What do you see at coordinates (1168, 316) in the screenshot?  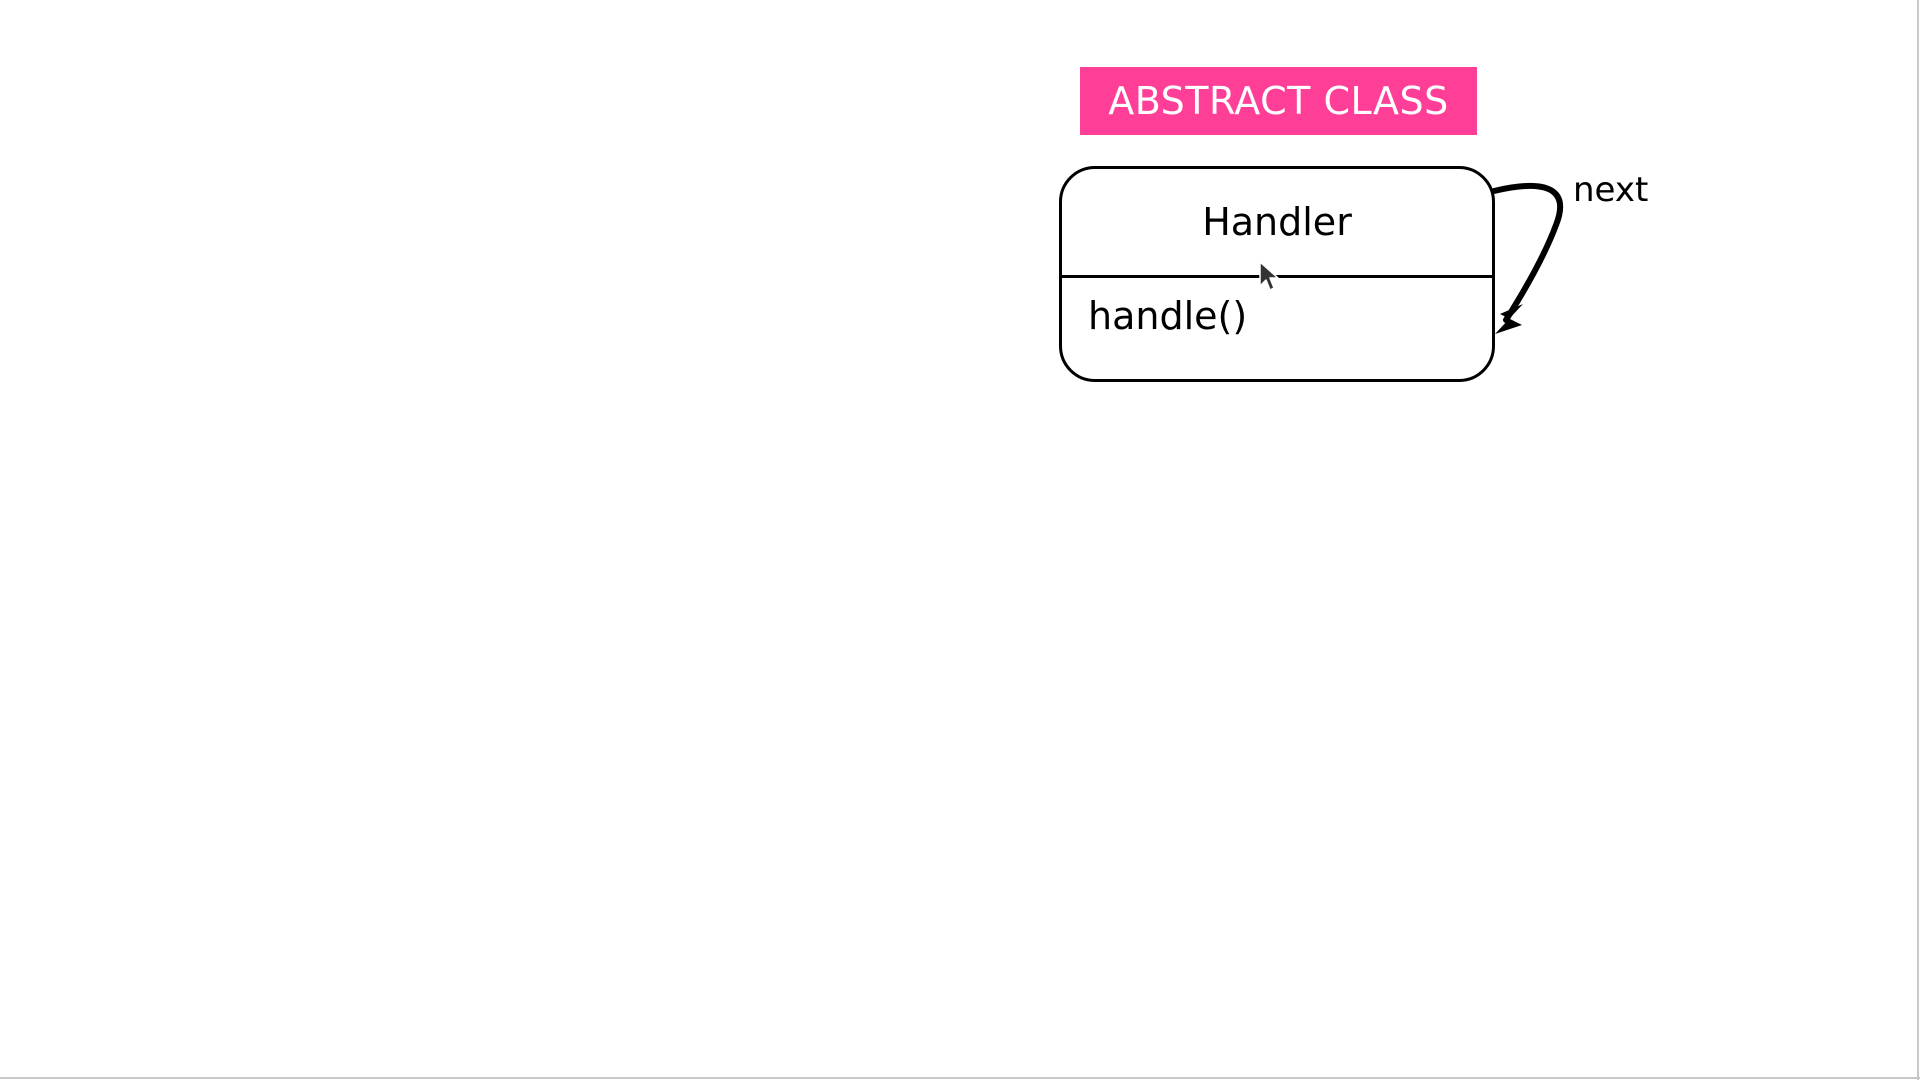 I see `class-method: handle()` at bounding box center [1168, 316].